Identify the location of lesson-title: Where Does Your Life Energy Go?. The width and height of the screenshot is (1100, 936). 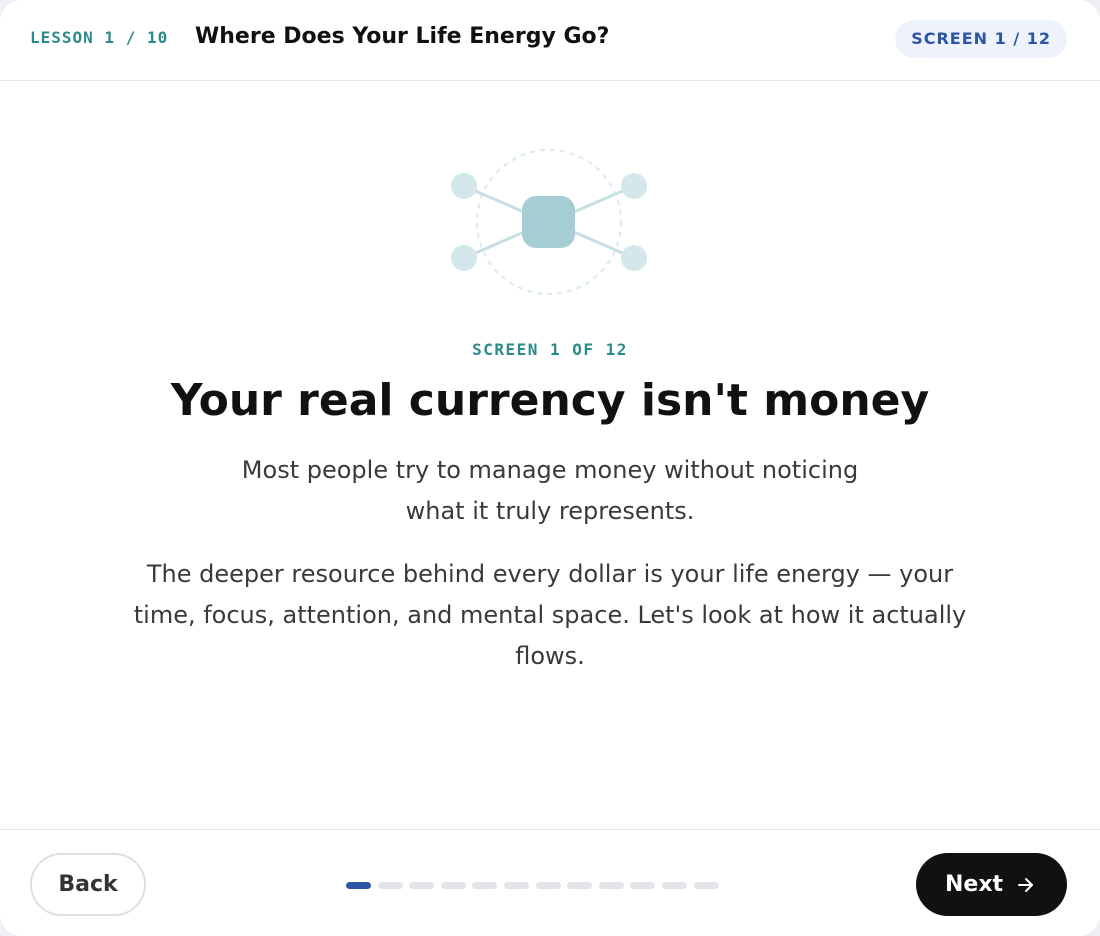
(402, 36).